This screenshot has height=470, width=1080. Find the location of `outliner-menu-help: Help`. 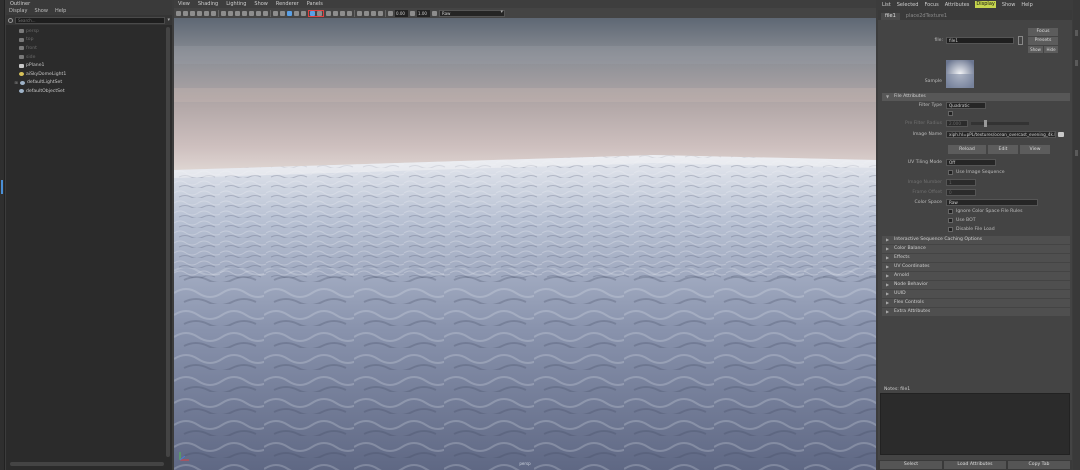

outliner-menu-help: Help is located at coordinates (60, 11).